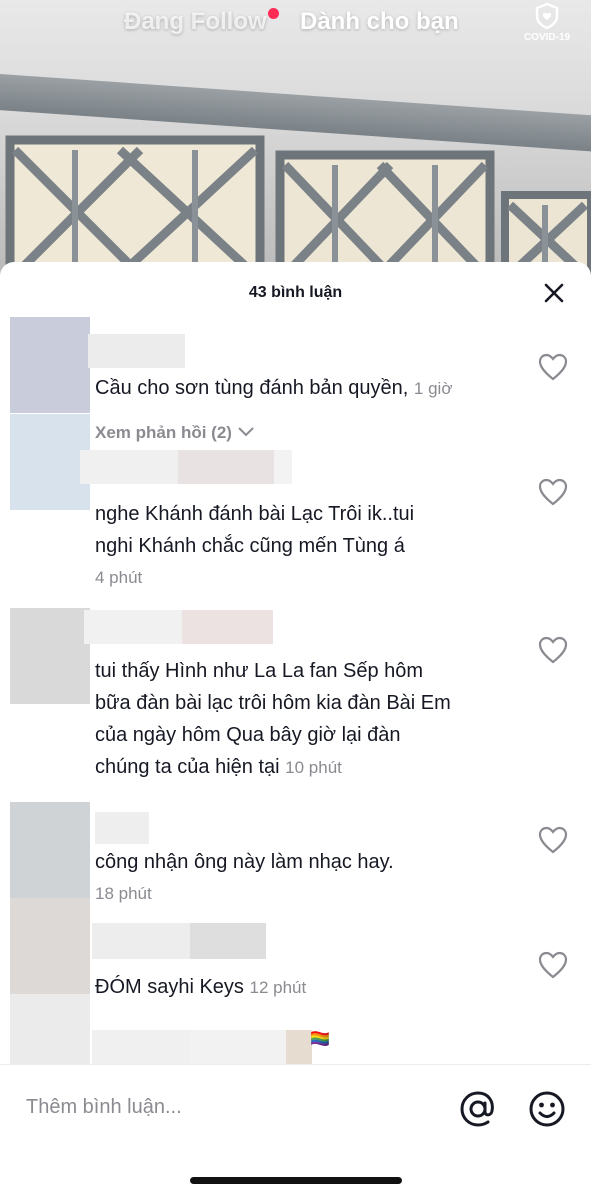 The image size is (591, 1196). Describe the element at coordinates (273, 13) in the screenshot. I see `live-indicator-dot` at that location.